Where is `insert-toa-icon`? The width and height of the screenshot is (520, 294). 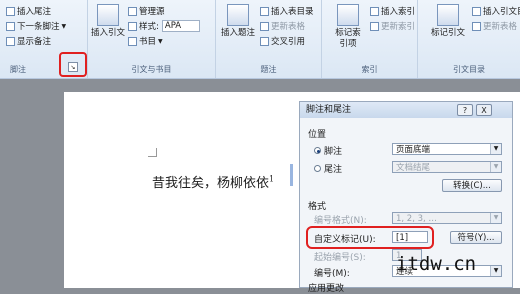
insert-toa-icon is located at coordinates (476, 11).